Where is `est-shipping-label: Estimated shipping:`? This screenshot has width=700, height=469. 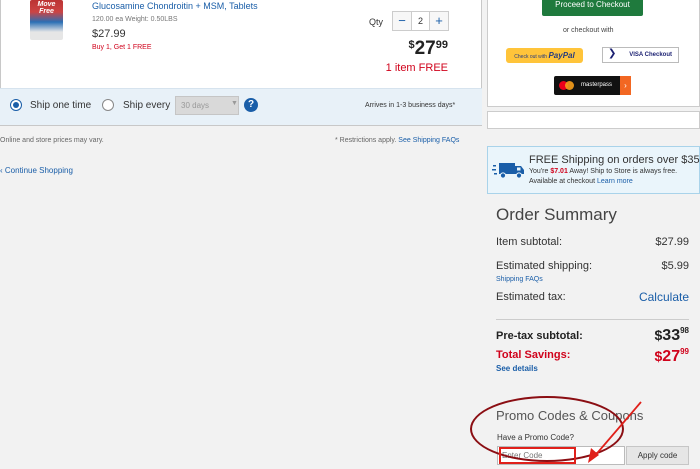
est-shipping-label: Estimated shipping: is located at coordinates (544, 266).